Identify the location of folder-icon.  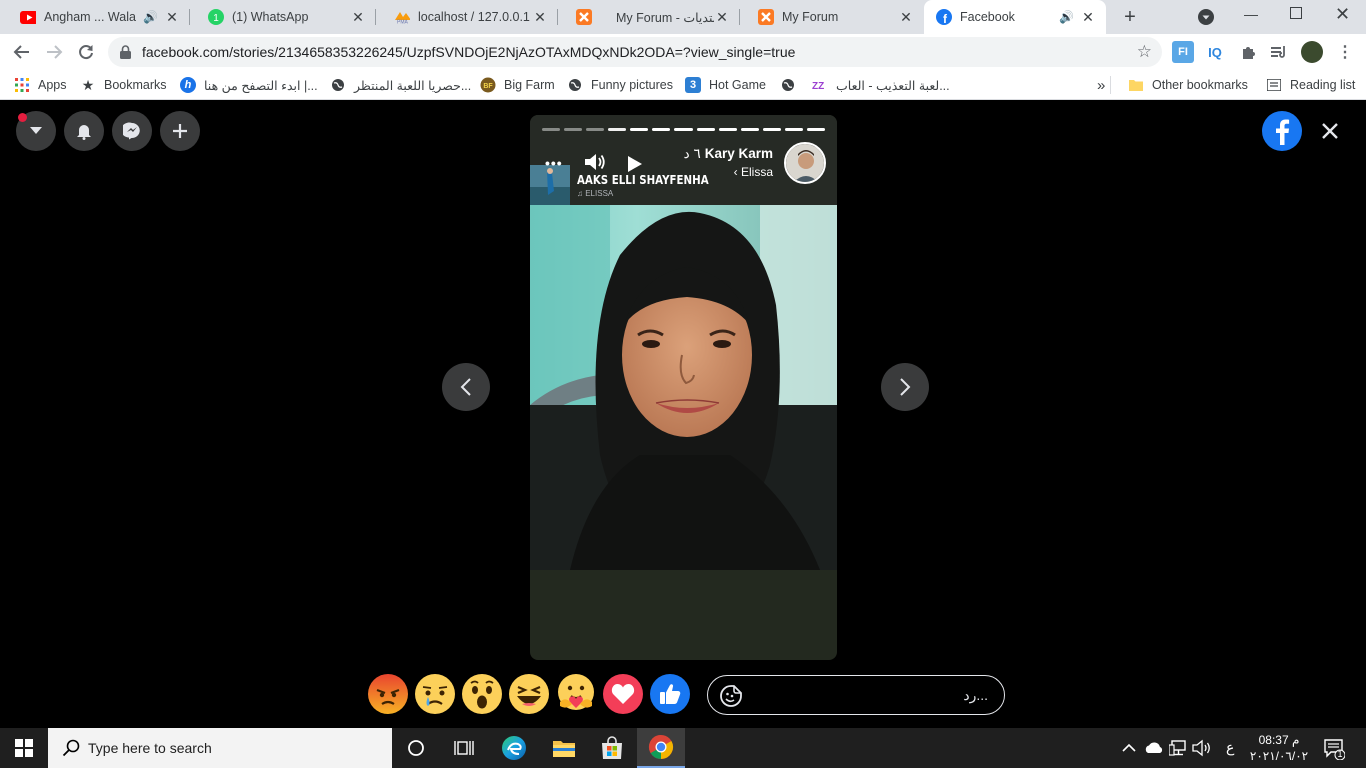
(564, 749).